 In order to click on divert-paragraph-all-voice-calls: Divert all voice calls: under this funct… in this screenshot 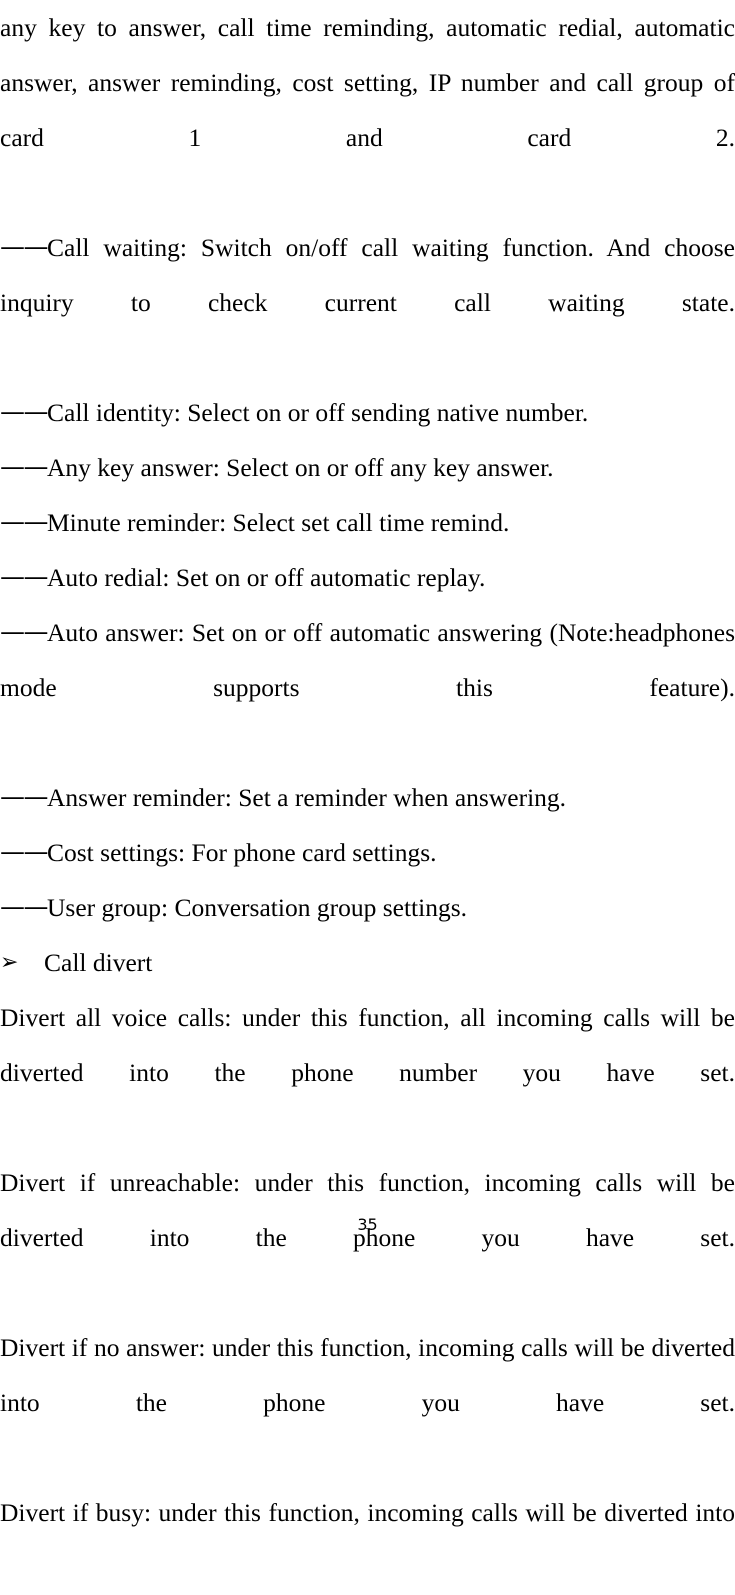, I will do `click(367, 1045)`.